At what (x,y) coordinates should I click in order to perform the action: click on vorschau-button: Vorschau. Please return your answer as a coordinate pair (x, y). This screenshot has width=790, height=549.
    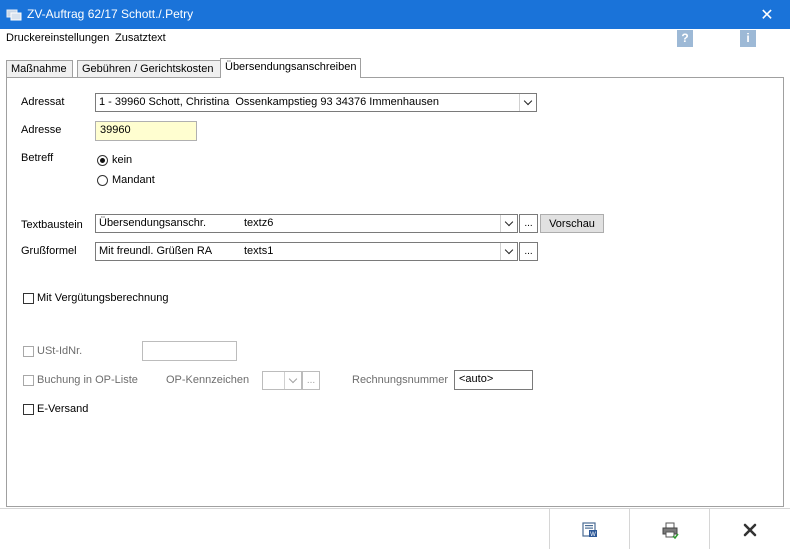
    Looking at the image, I should click on (572, 223).